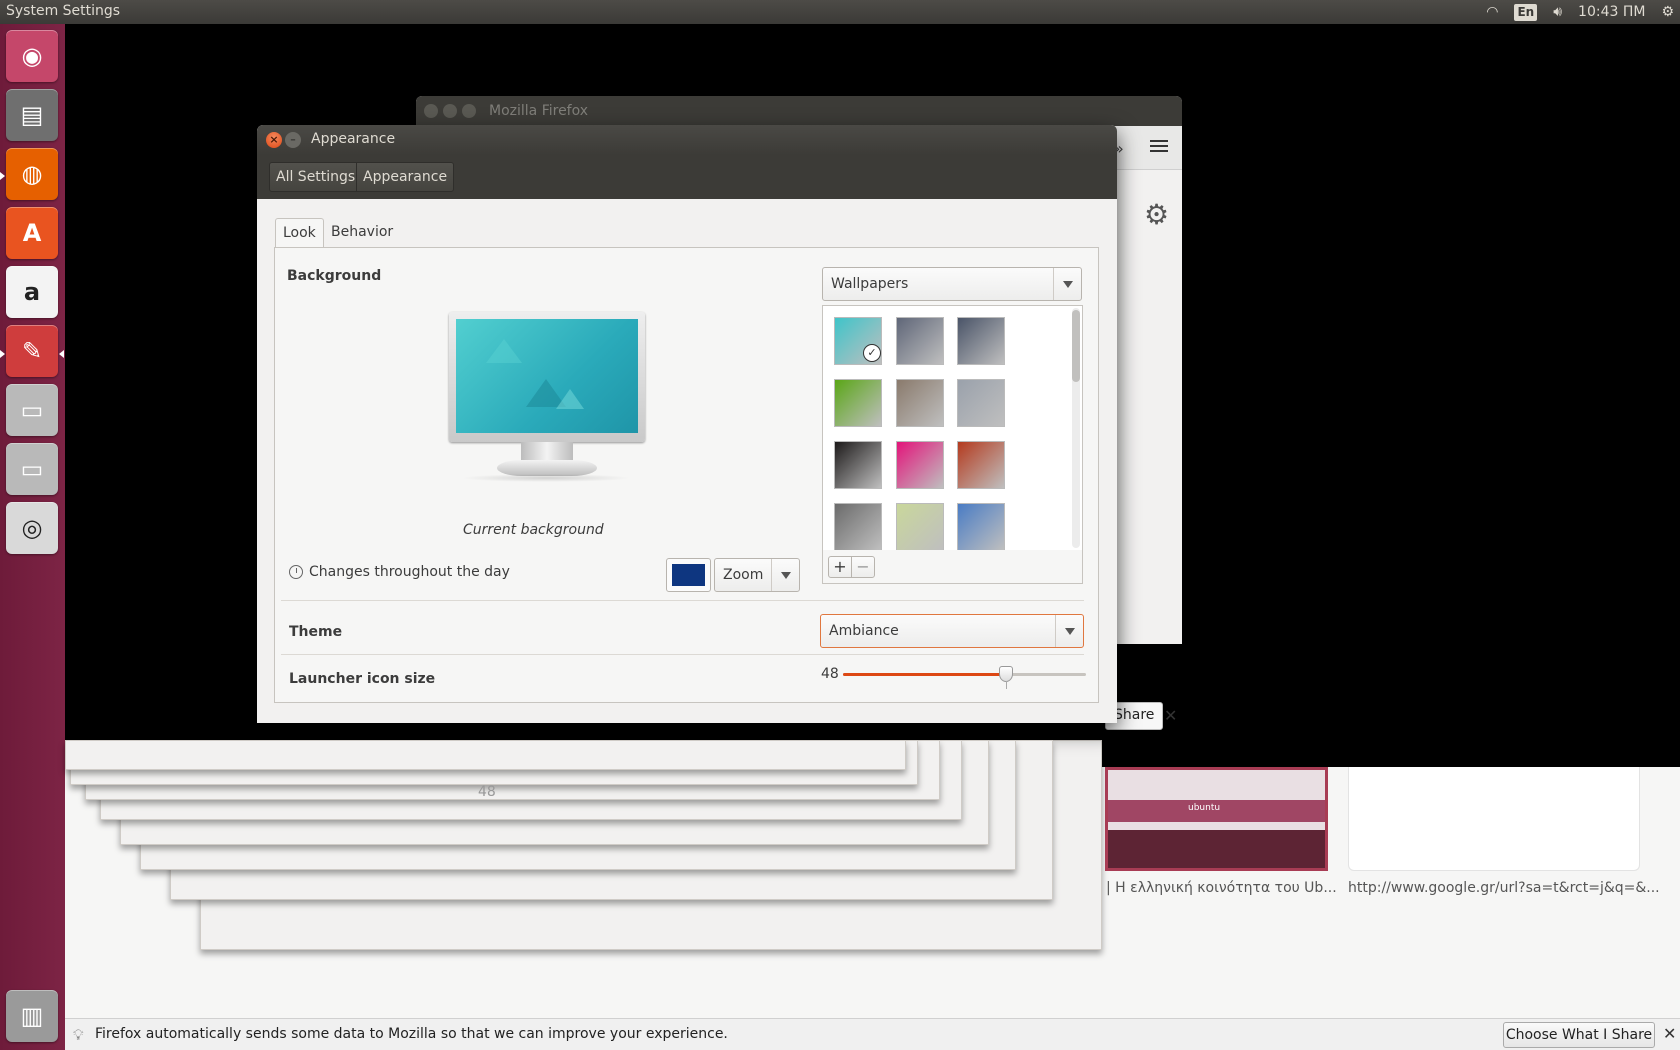 The height and width of the screenshot is (1050, 1680). I want to click on top-panel: System Settings ◠ En 🔊︎ 10:43 ΠΜ ⚙, so click(840, 12).